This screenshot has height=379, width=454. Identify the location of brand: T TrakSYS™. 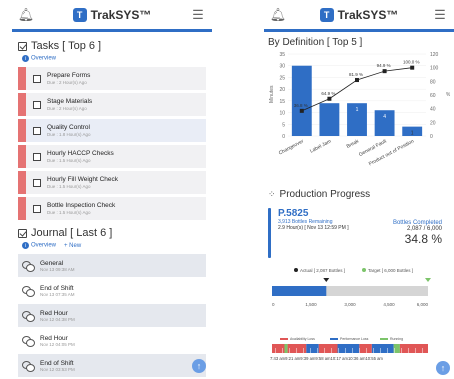
(111, 14).